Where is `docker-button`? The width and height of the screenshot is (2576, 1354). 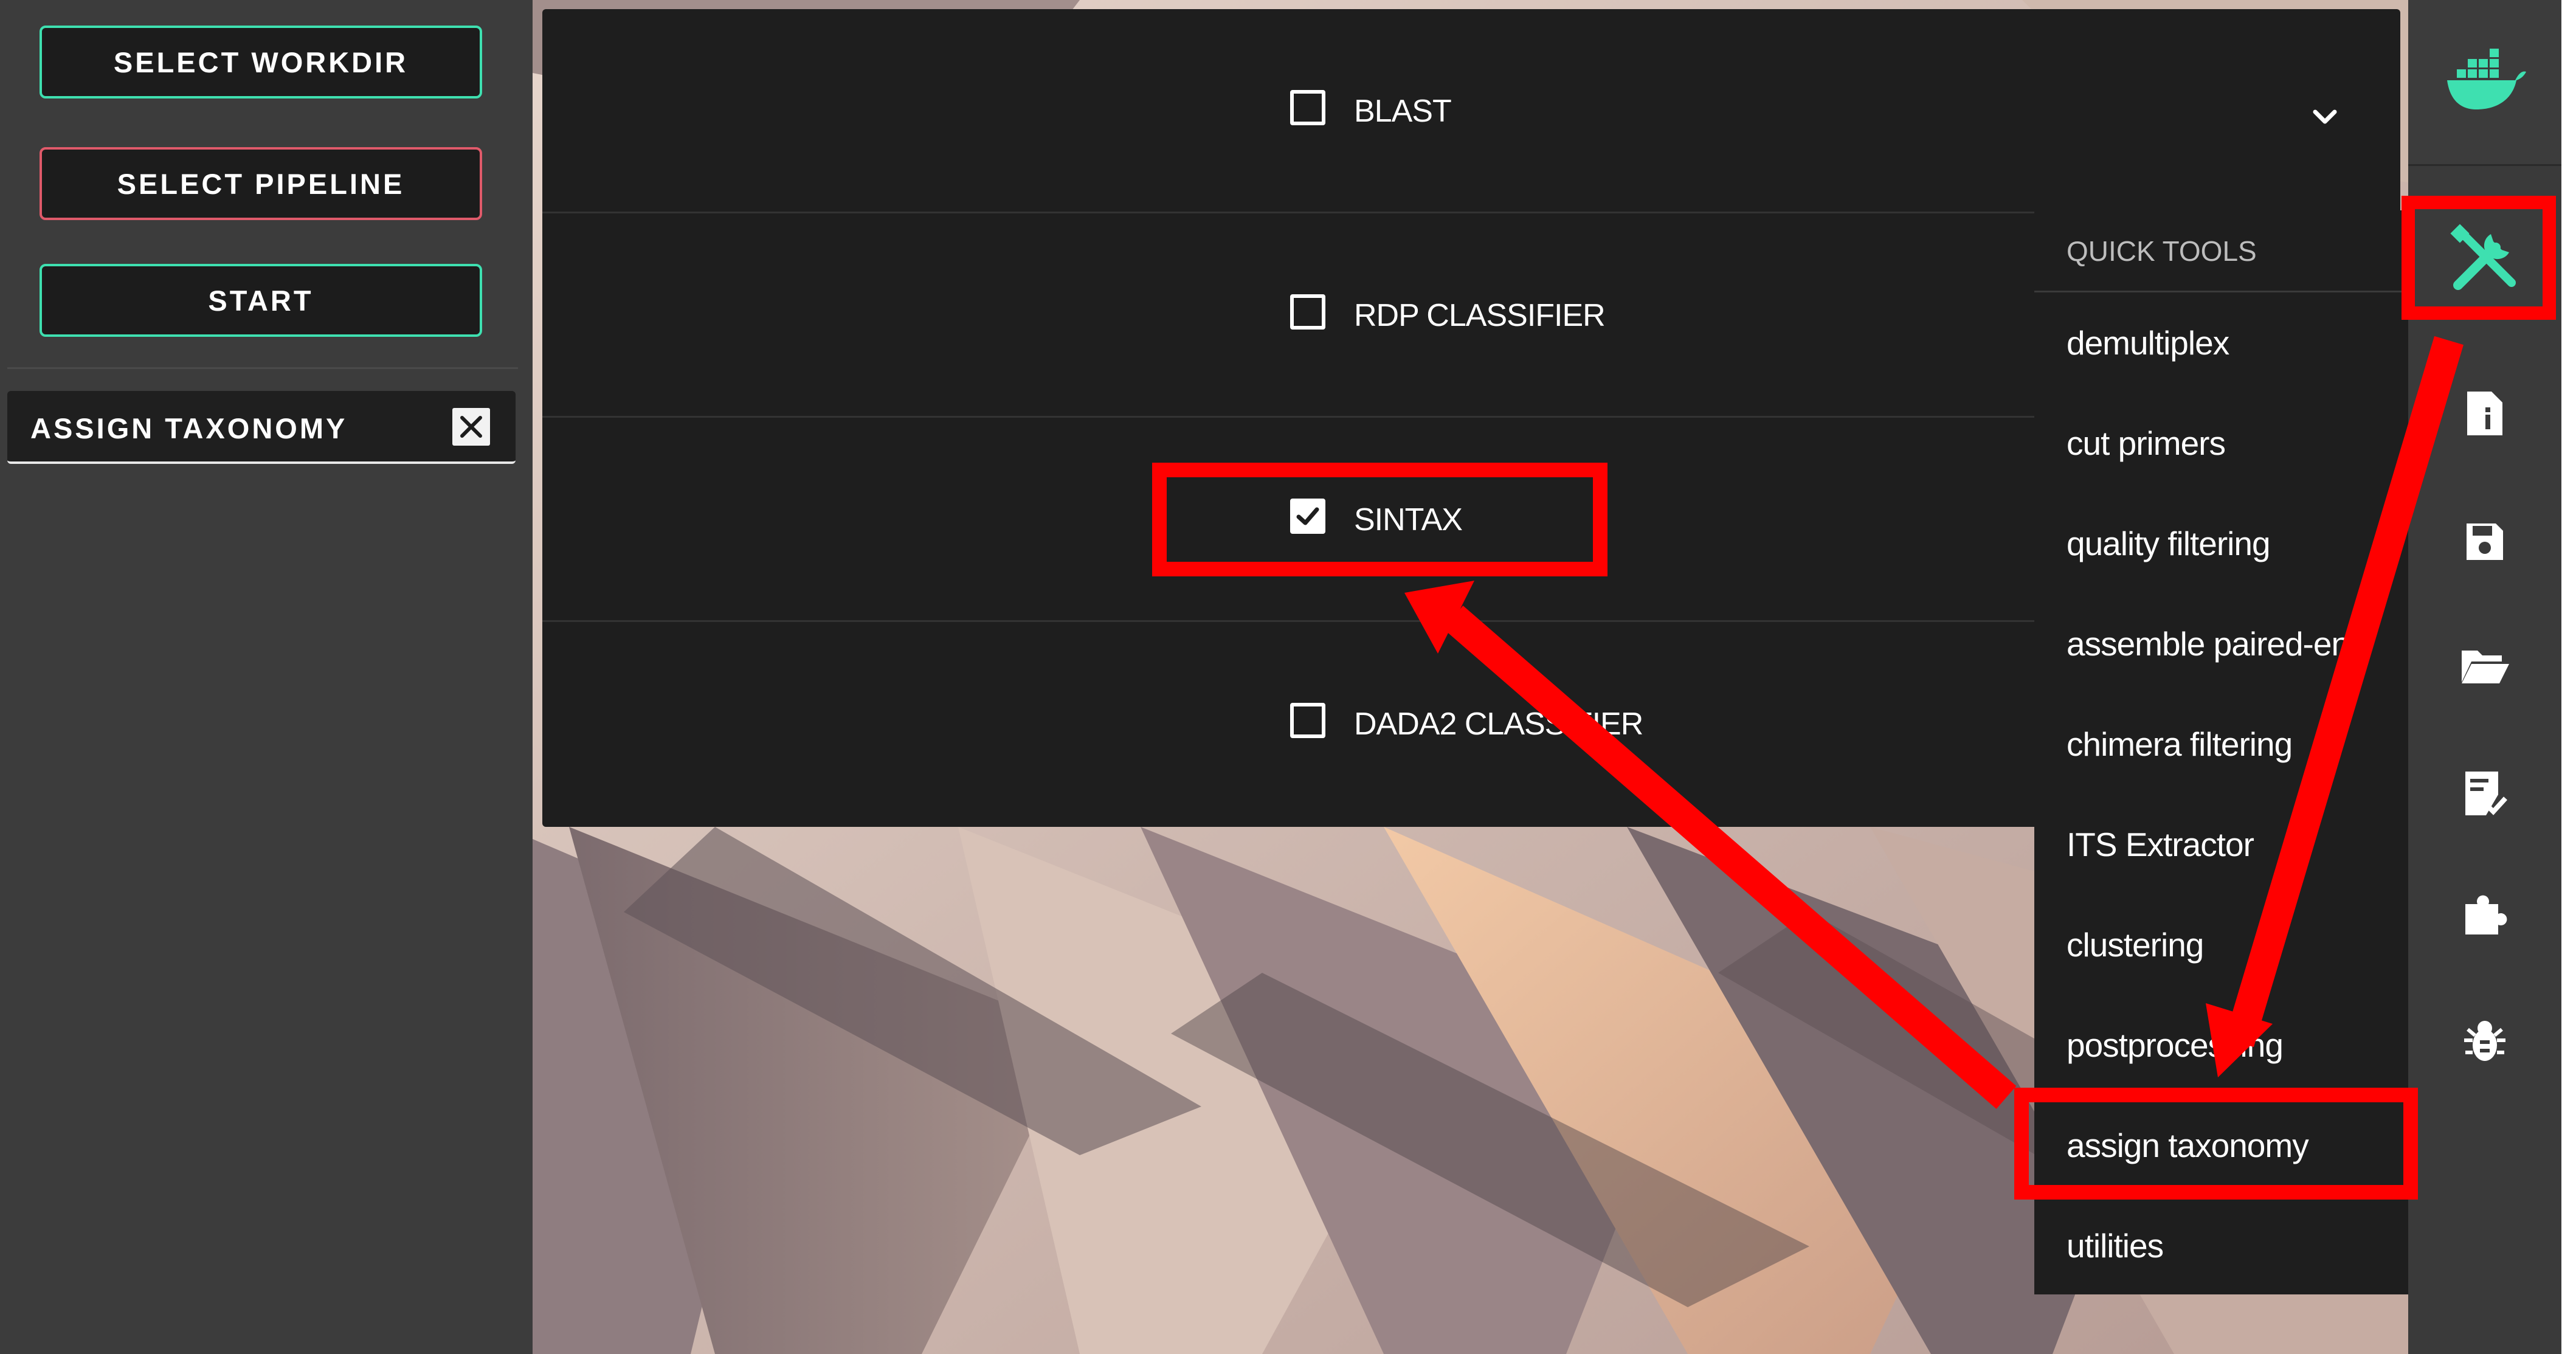 docker-button is located at coordinates (2484, 79).